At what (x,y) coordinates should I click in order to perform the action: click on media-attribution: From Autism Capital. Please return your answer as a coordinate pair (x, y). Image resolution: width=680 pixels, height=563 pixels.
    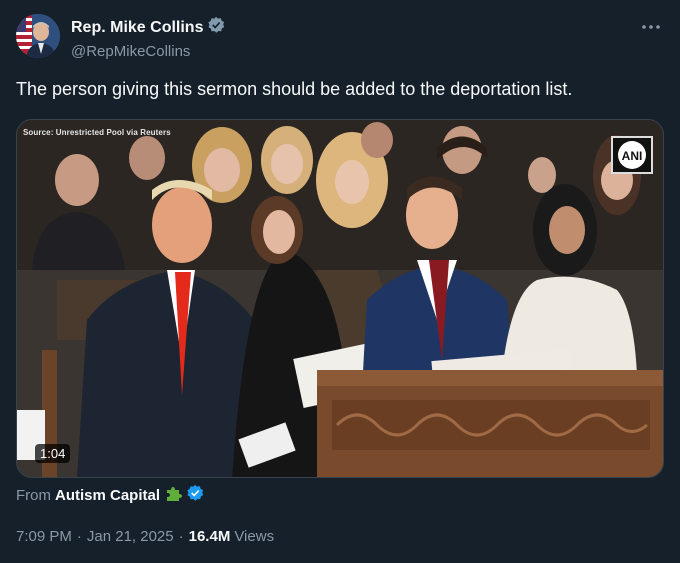
    Looking at the image, I should click on (110, 495).